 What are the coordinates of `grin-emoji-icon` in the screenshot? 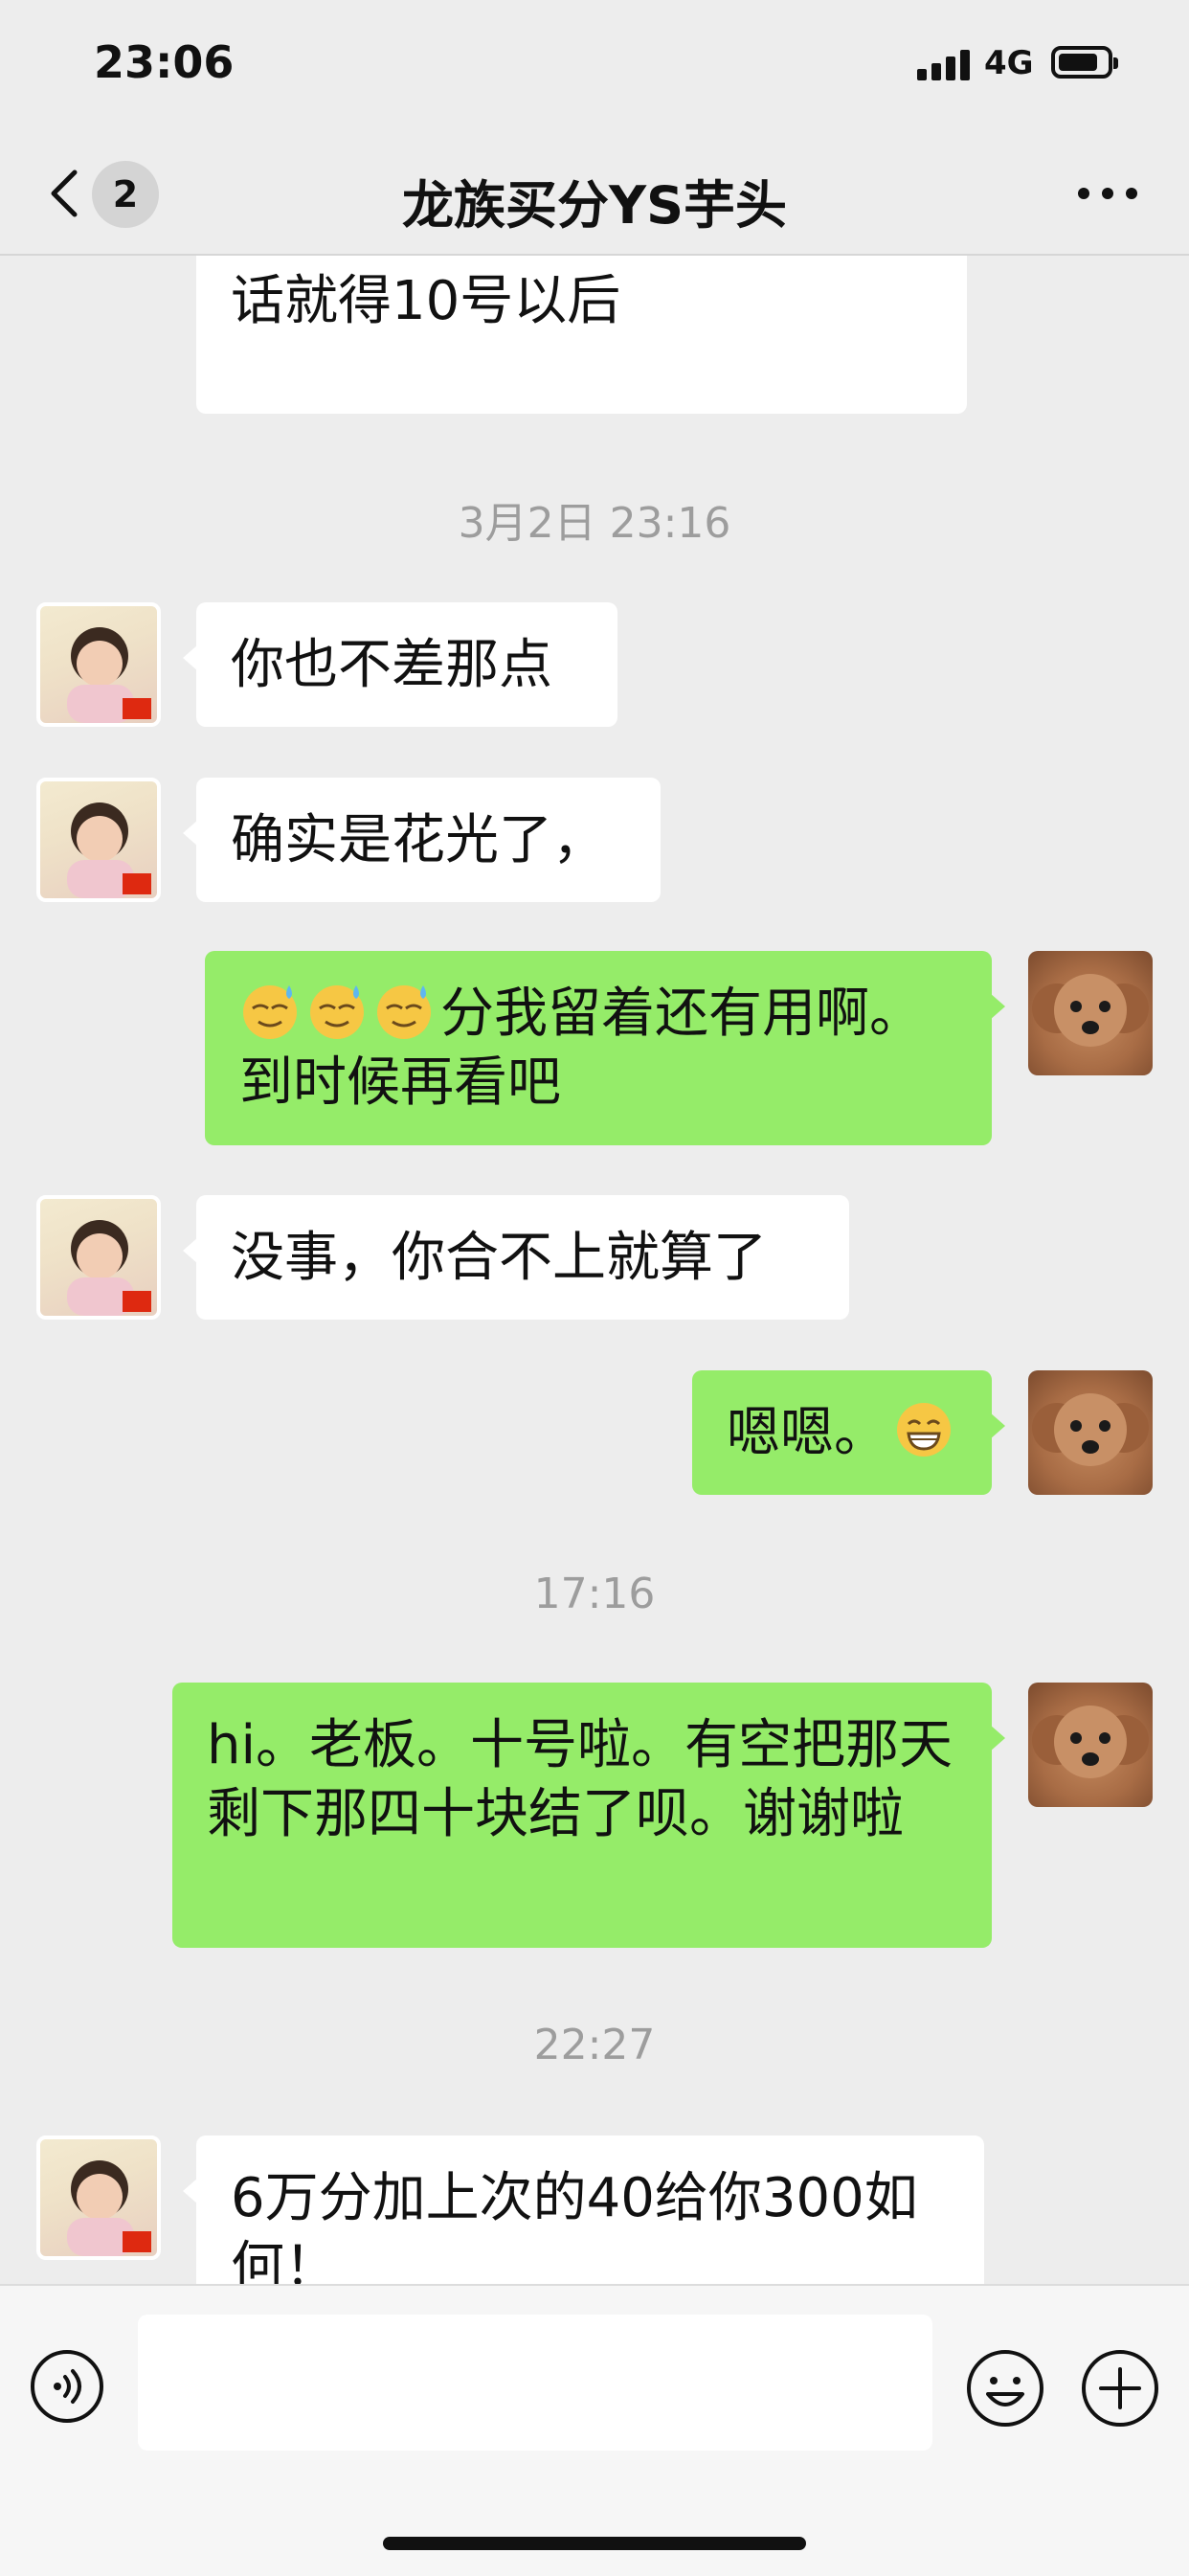 It's located at (924, 1430).